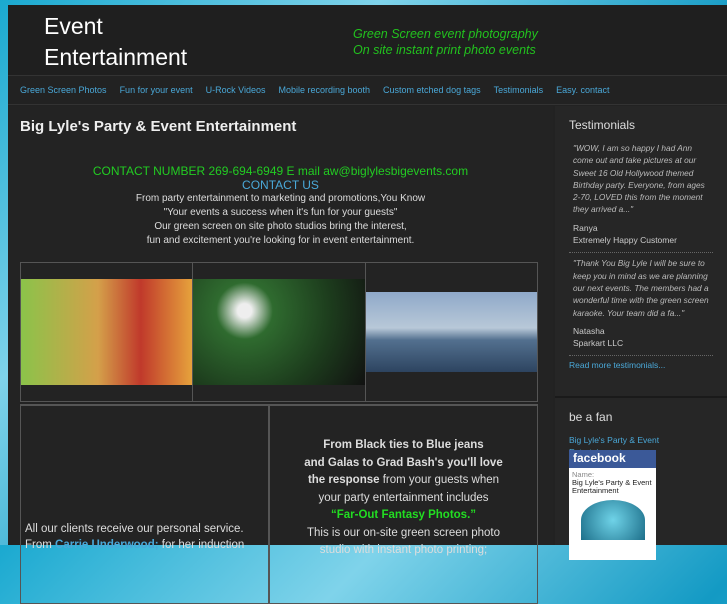 The image size is (727, 604). I want to click on photo-studio-setup, so click(279, 332).